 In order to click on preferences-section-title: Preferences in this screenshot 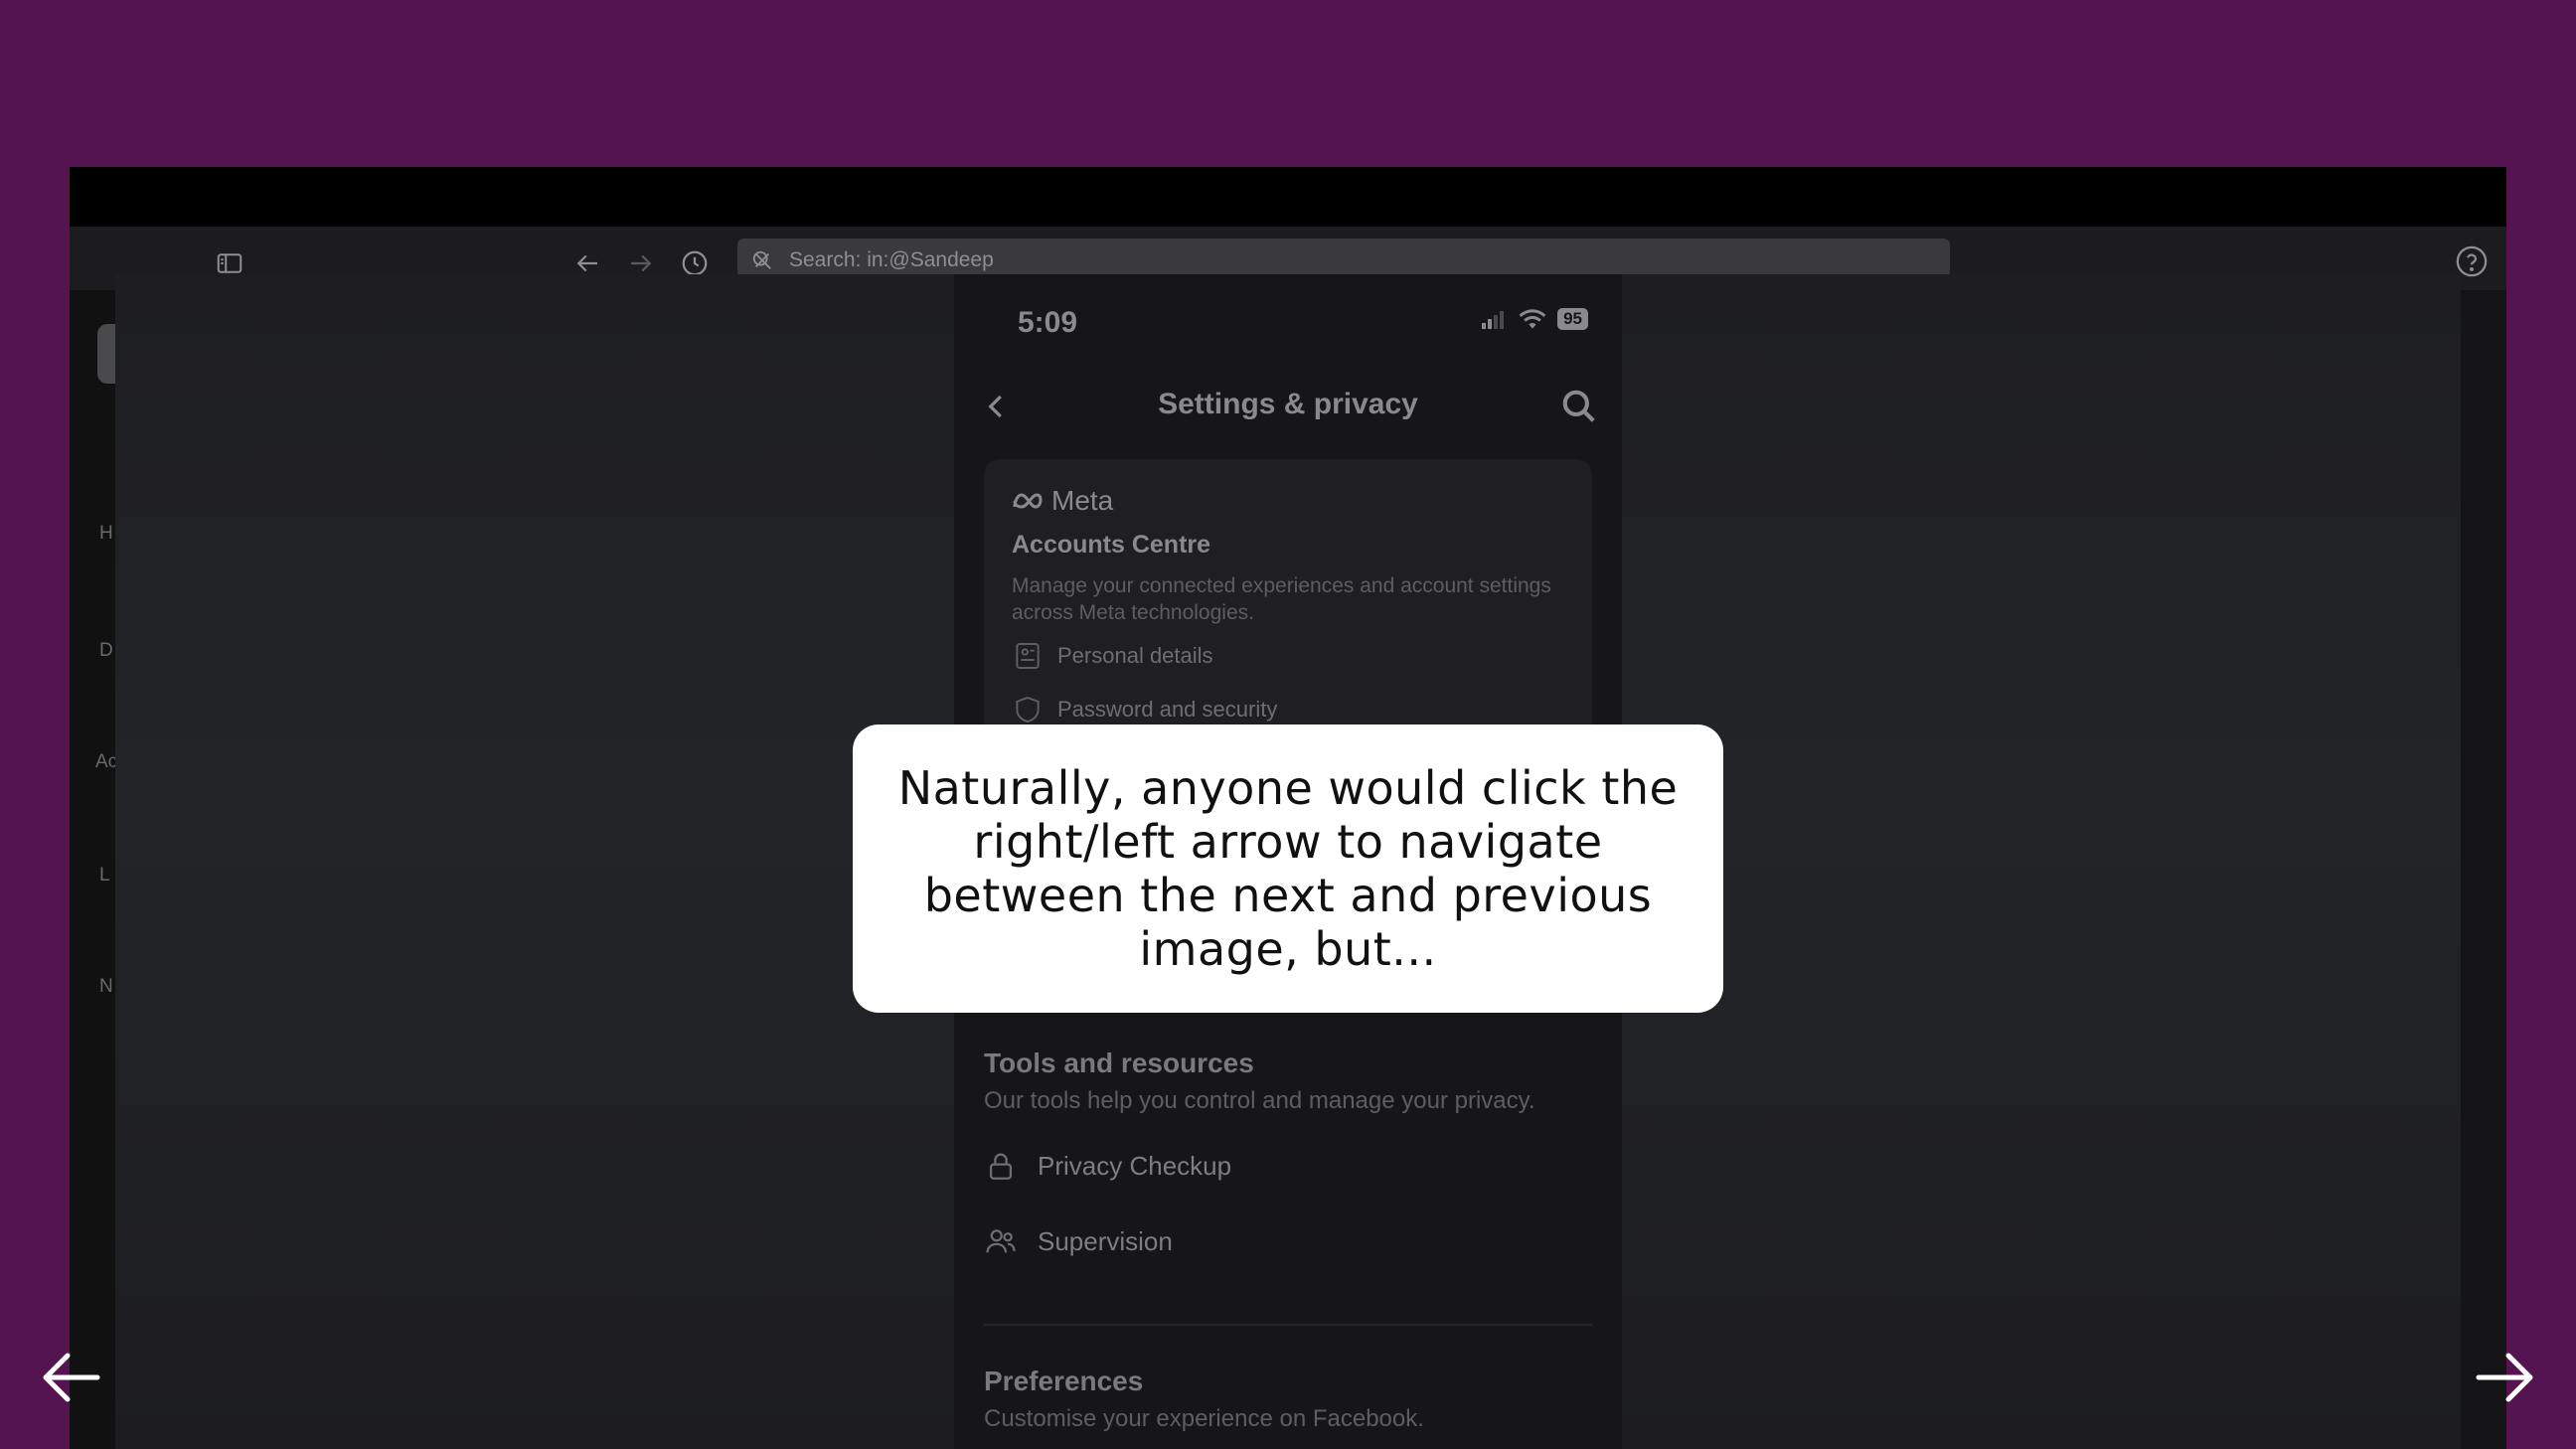, I will do `click(1064, 1381)`.